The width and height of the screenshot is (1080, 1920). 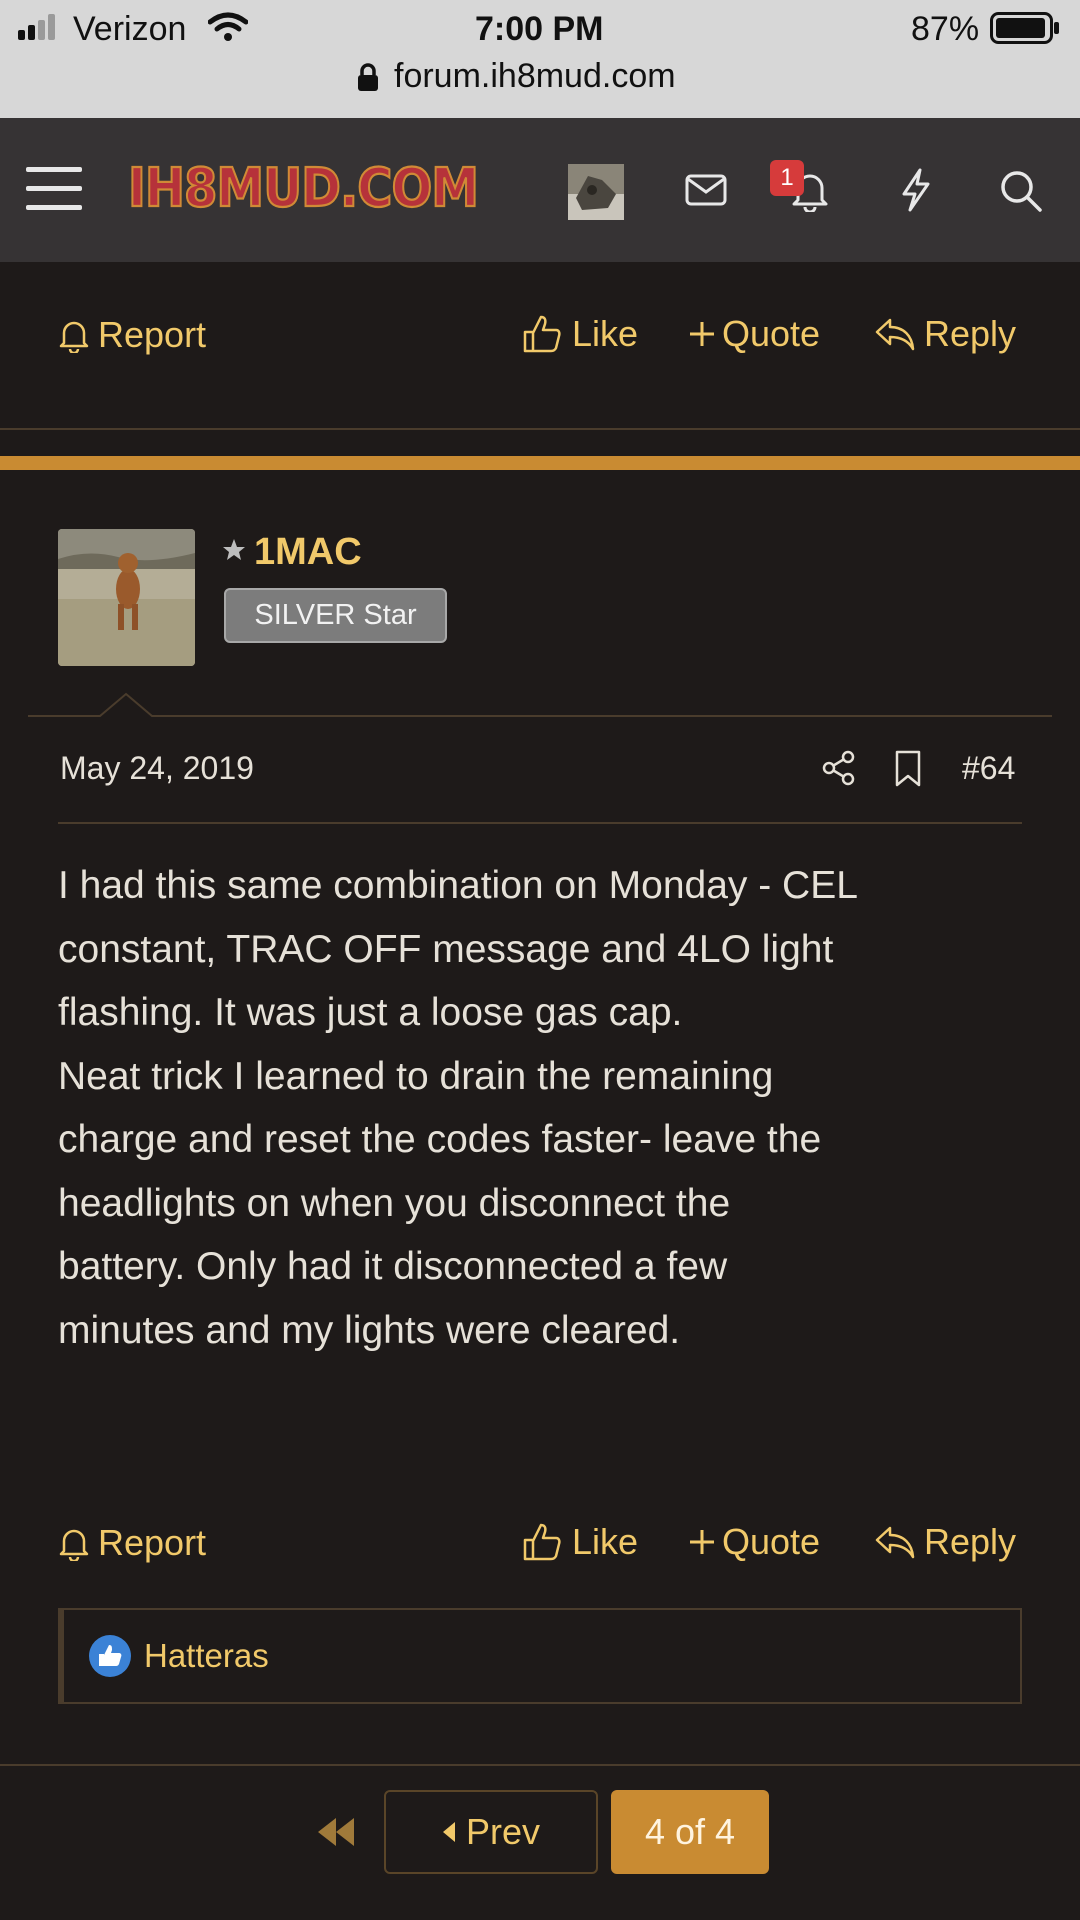 What do you see at coordinates (596, 192) in the screenshot?
I see `user-avatar-thumbnail` at bounding box center [596, 192].